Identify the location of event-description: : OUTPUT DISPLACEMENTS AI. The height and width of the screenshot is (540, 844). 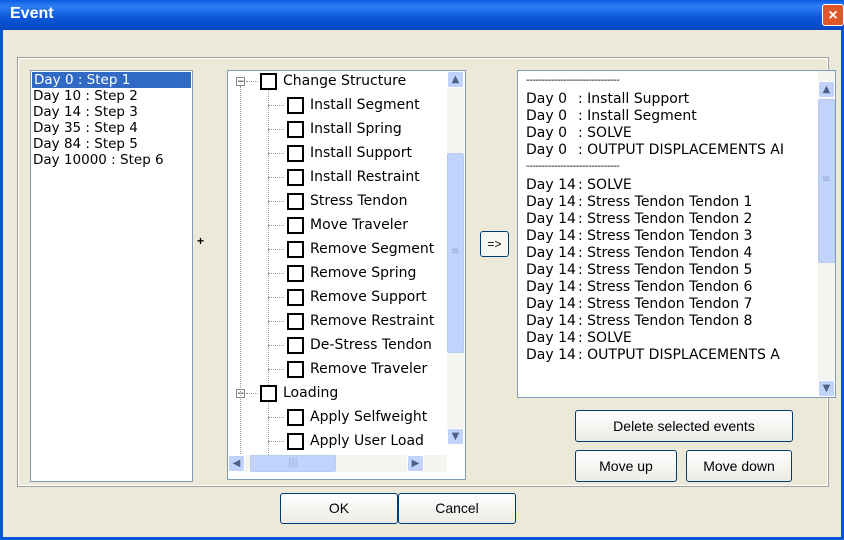
(681, 150).